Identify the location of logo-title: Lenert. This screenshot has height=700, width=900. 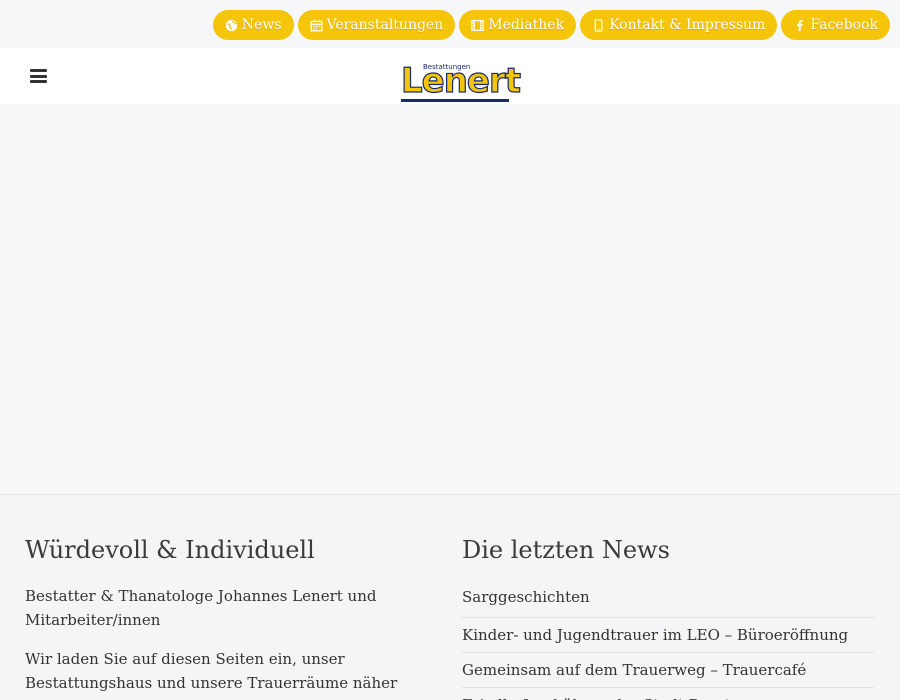
(460, 81).